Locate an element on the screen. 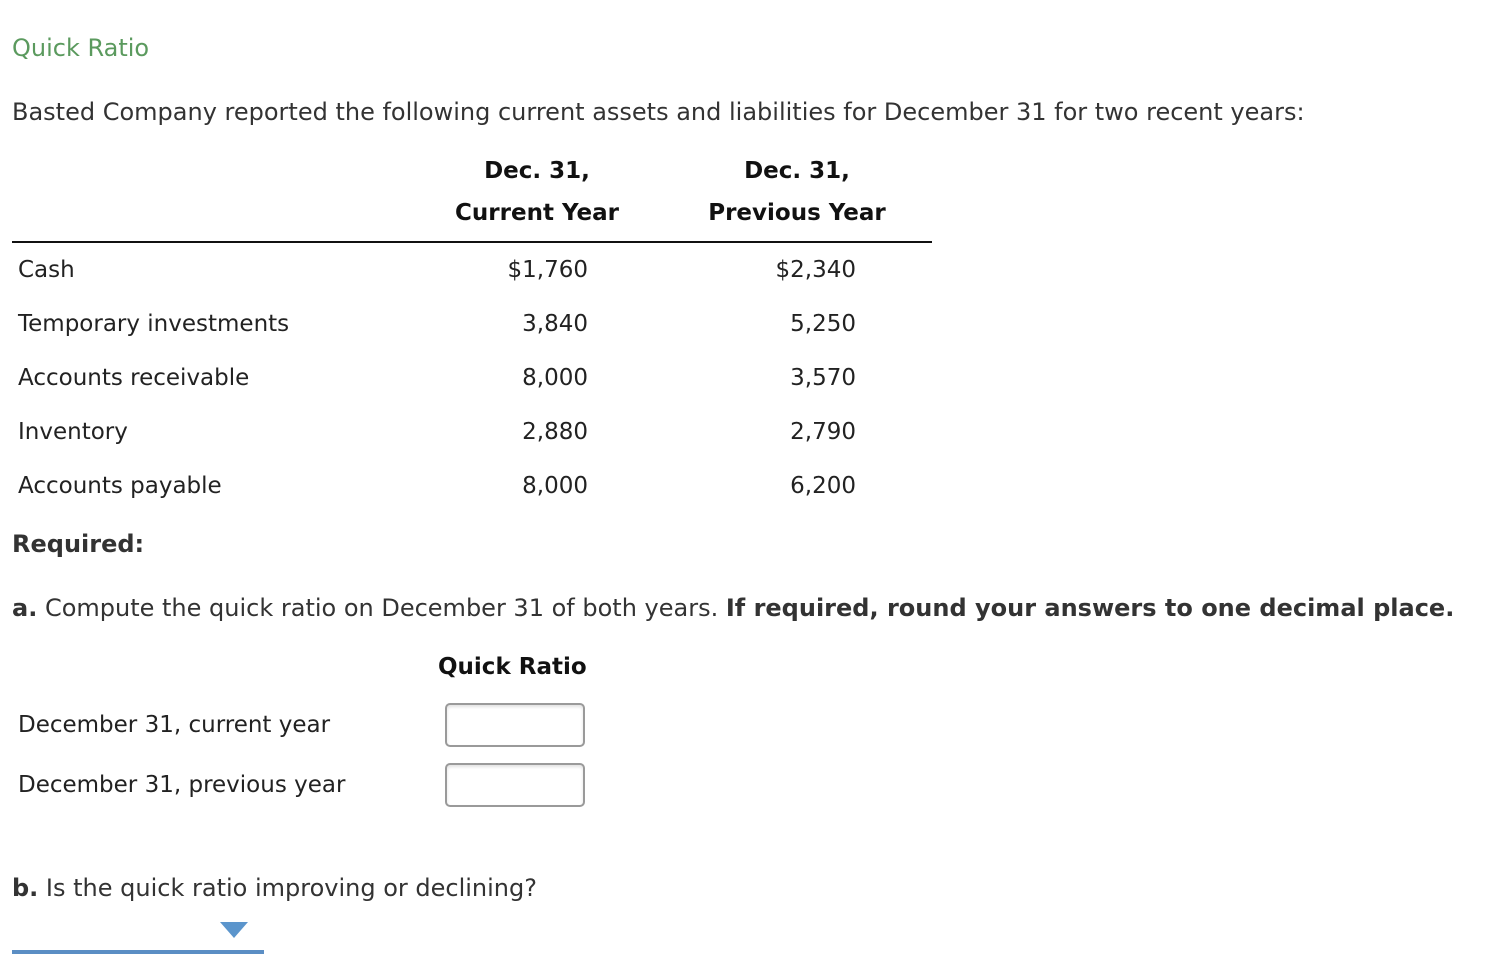 Image resolution: width=1492 pixels, height=979 pixels. quick-ratio-previous-year-input is located at coordinates (515, 785).